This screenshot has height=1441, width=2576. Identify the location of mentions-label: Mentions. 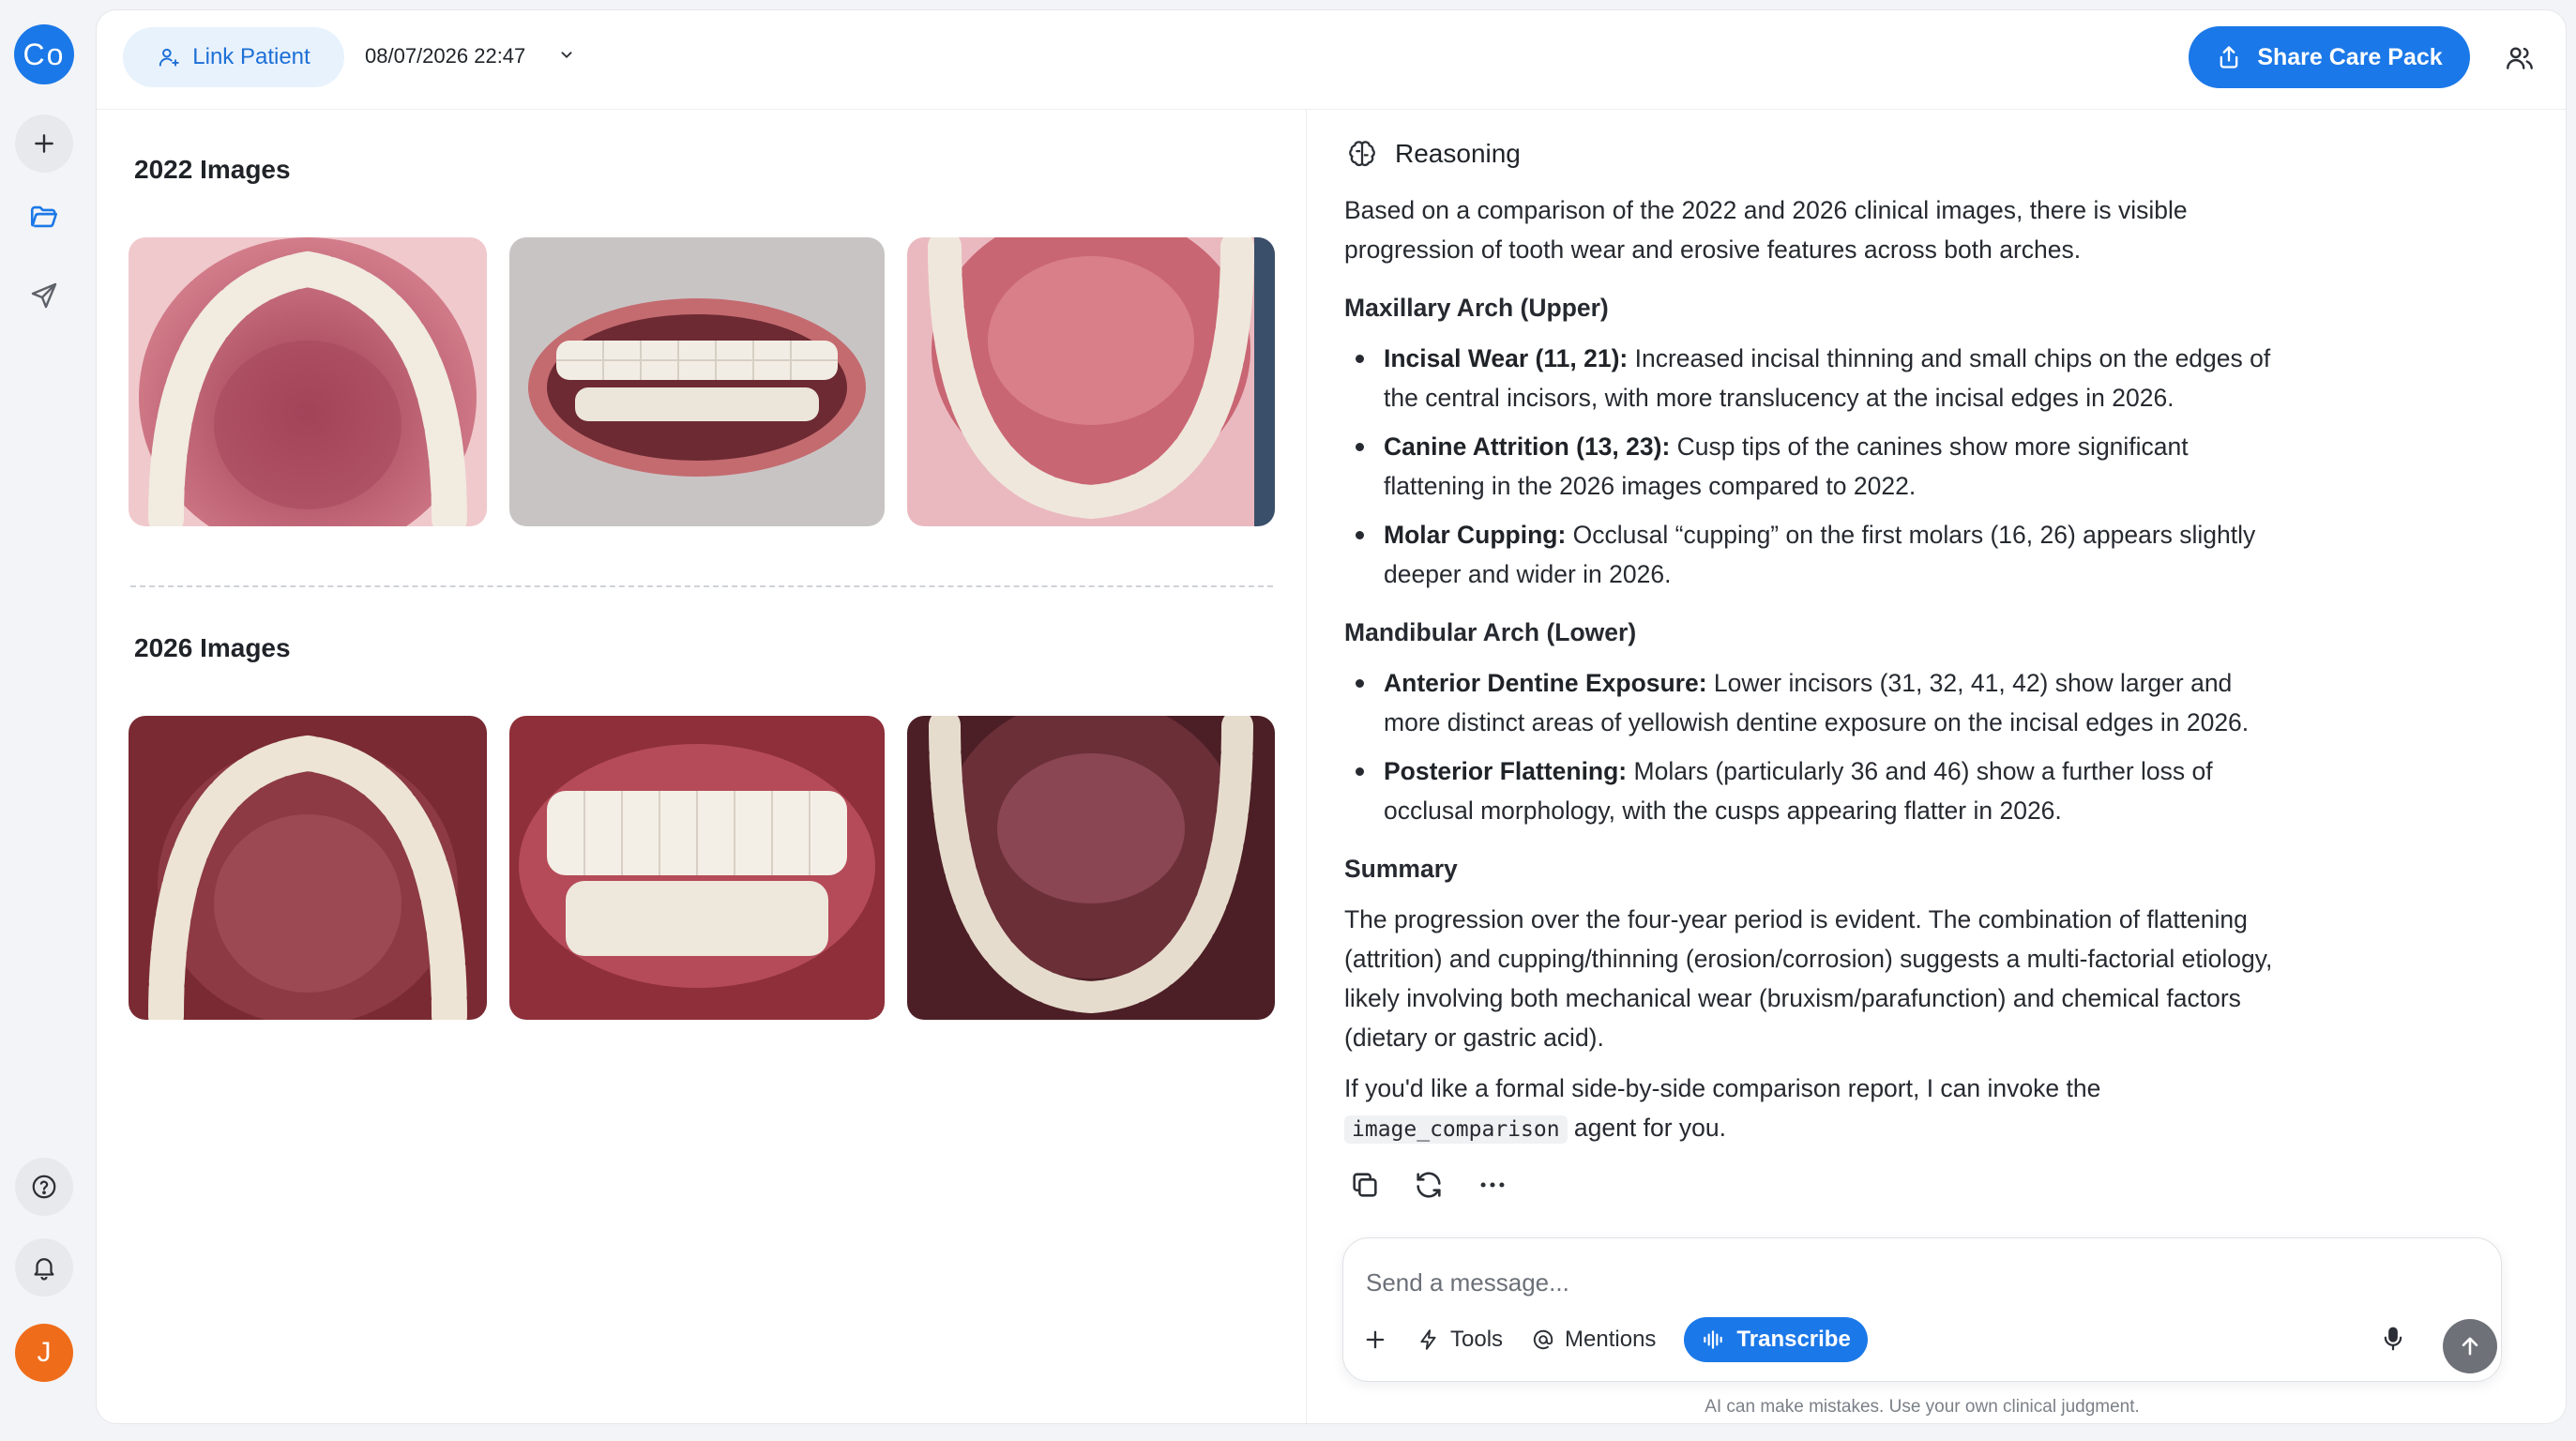
(1611, 1339).